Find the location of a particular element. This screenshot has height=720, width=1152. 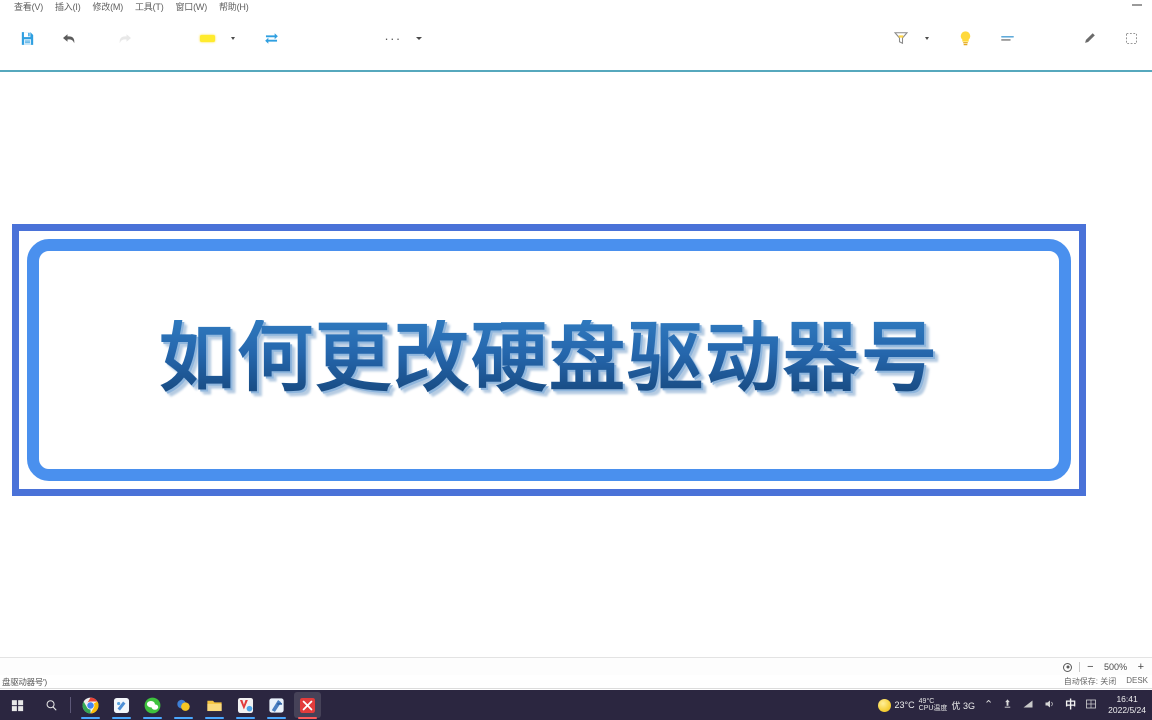

current-app-icon is located at coordinates (307, 705).